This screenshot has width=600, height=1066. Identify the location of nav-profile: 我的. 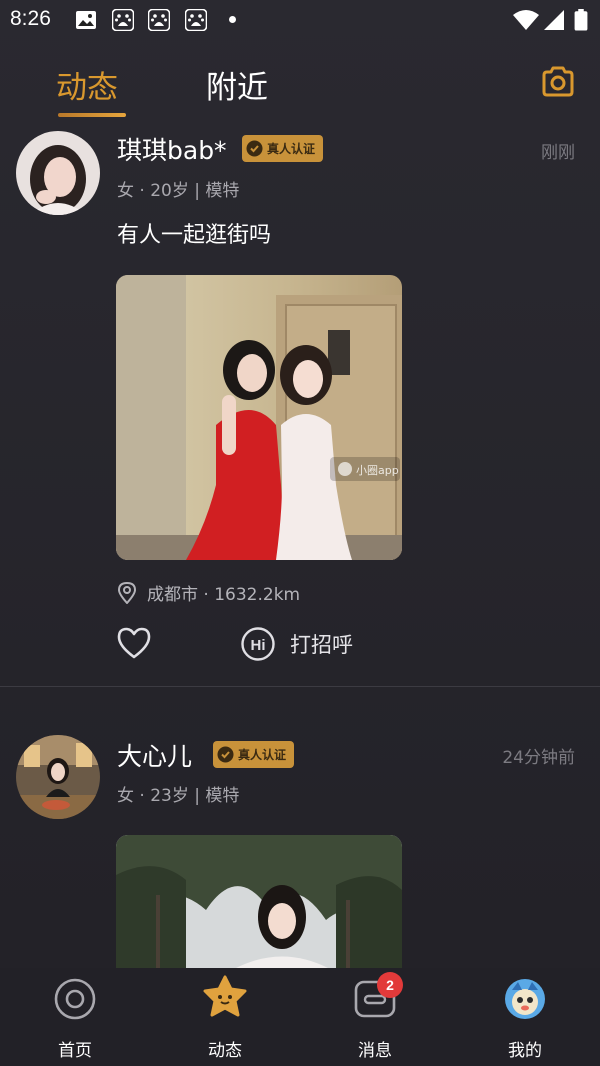
(525, 1019).